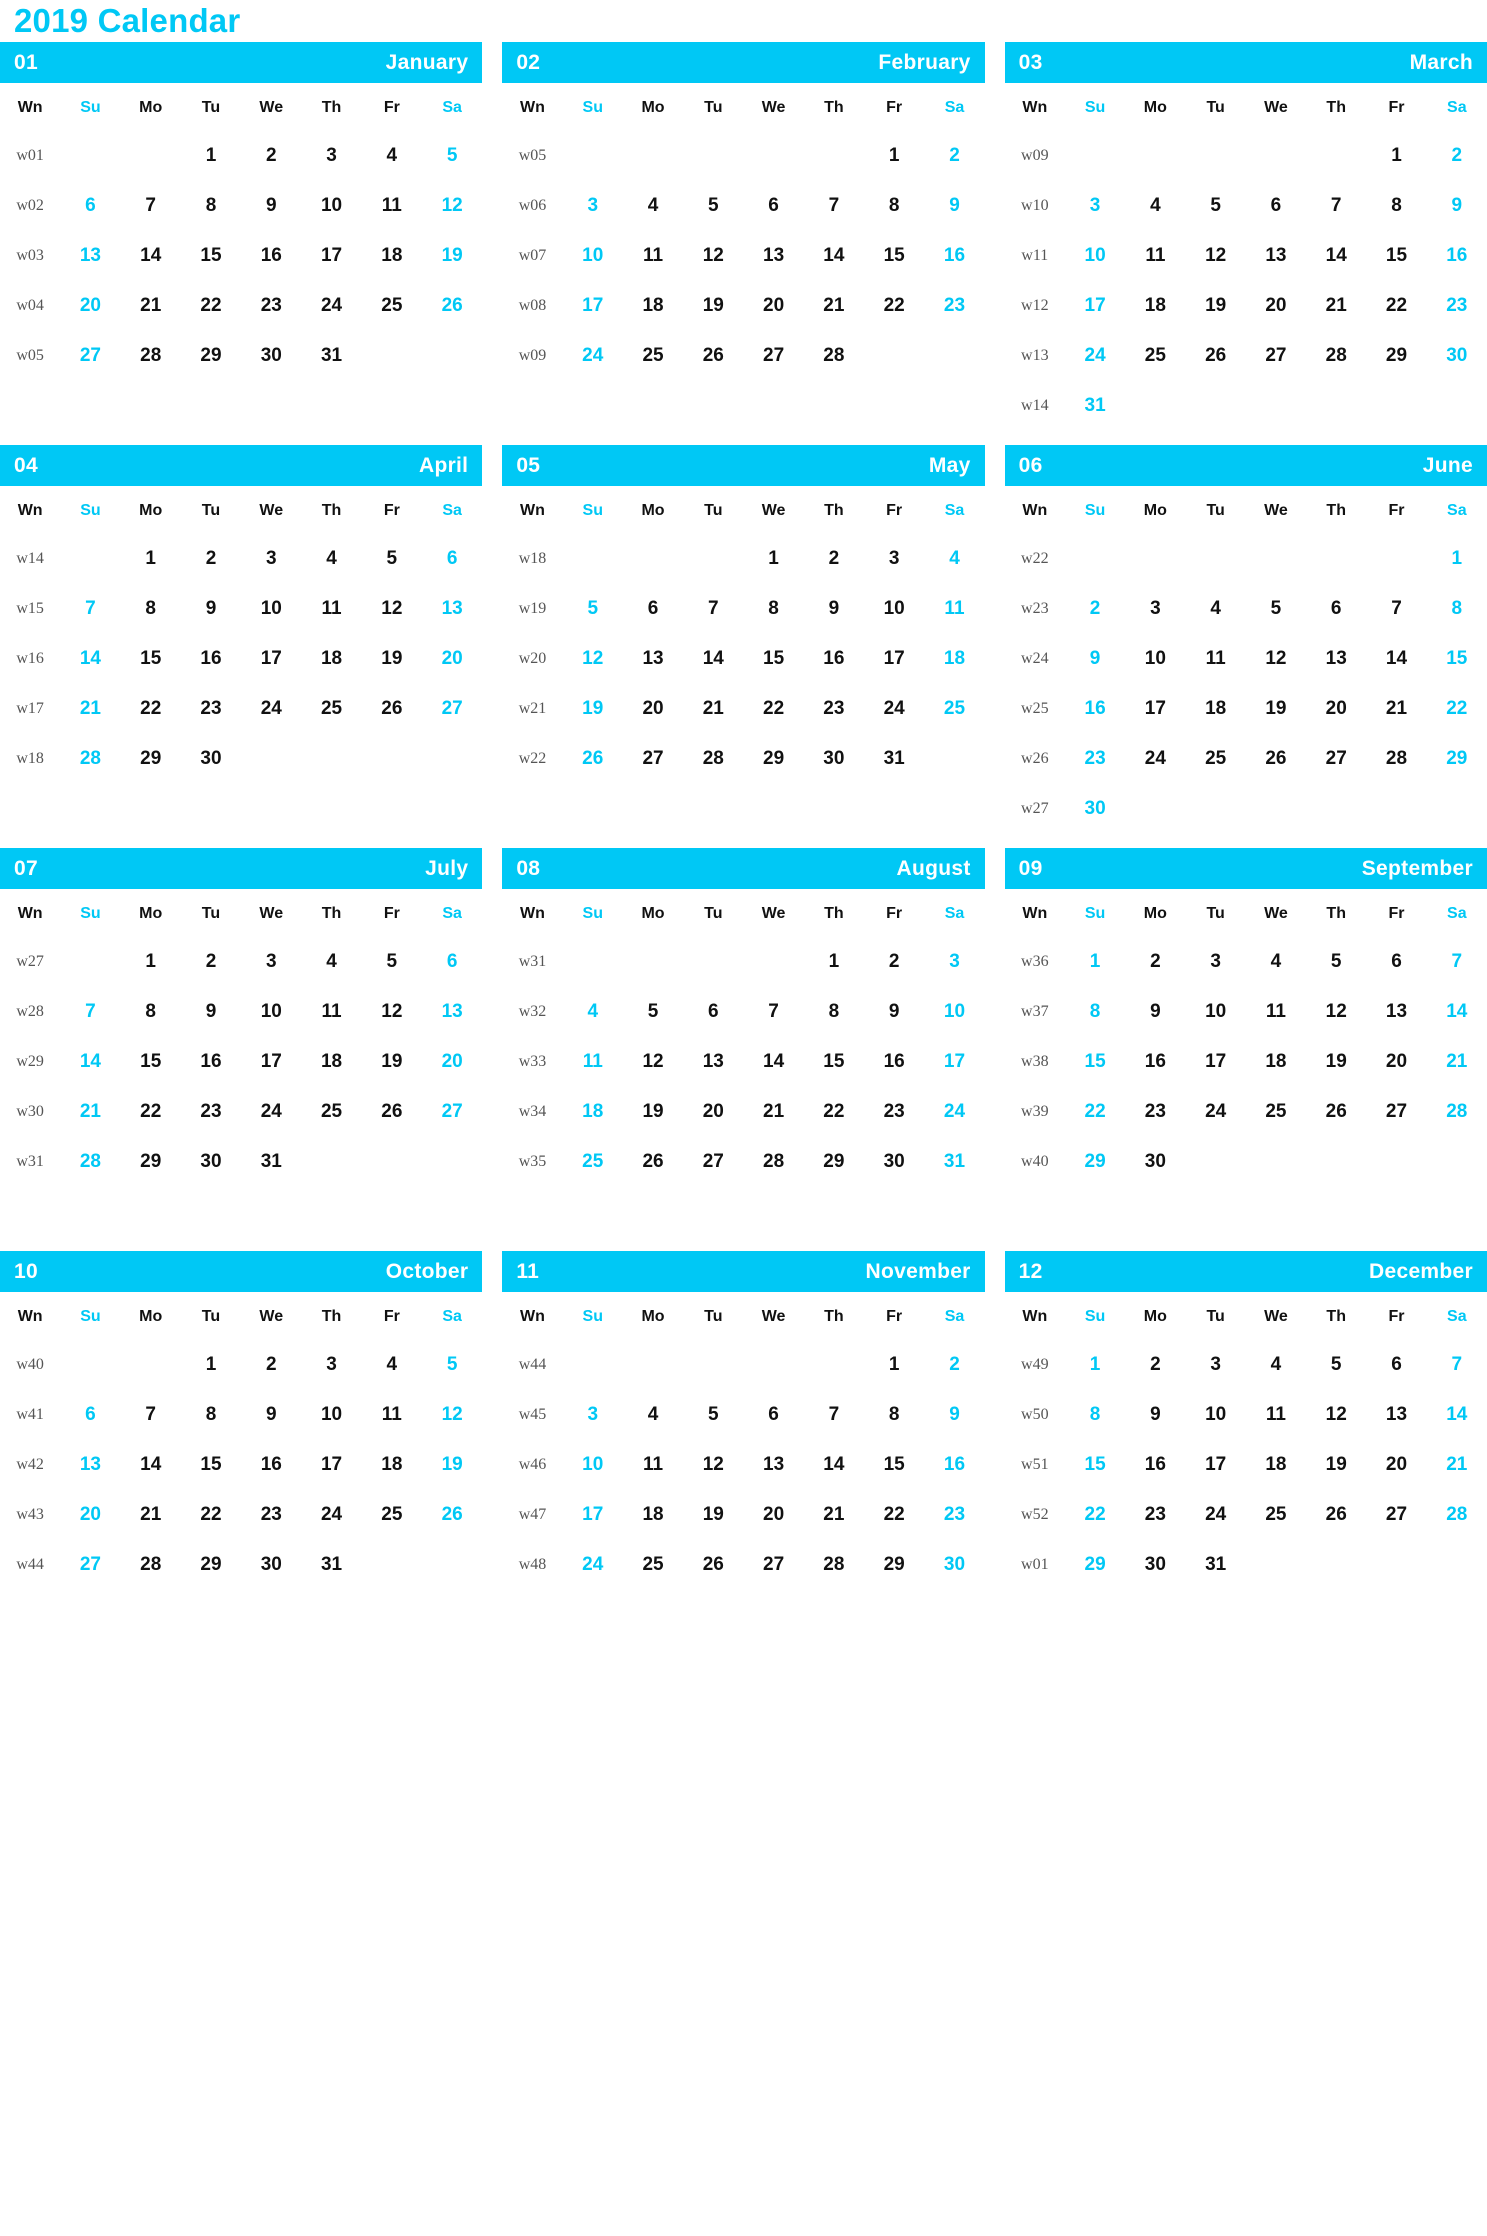 This screenshot has width=1487, height=2236. I want to click on day-cell: 8, so click(1396, 206).